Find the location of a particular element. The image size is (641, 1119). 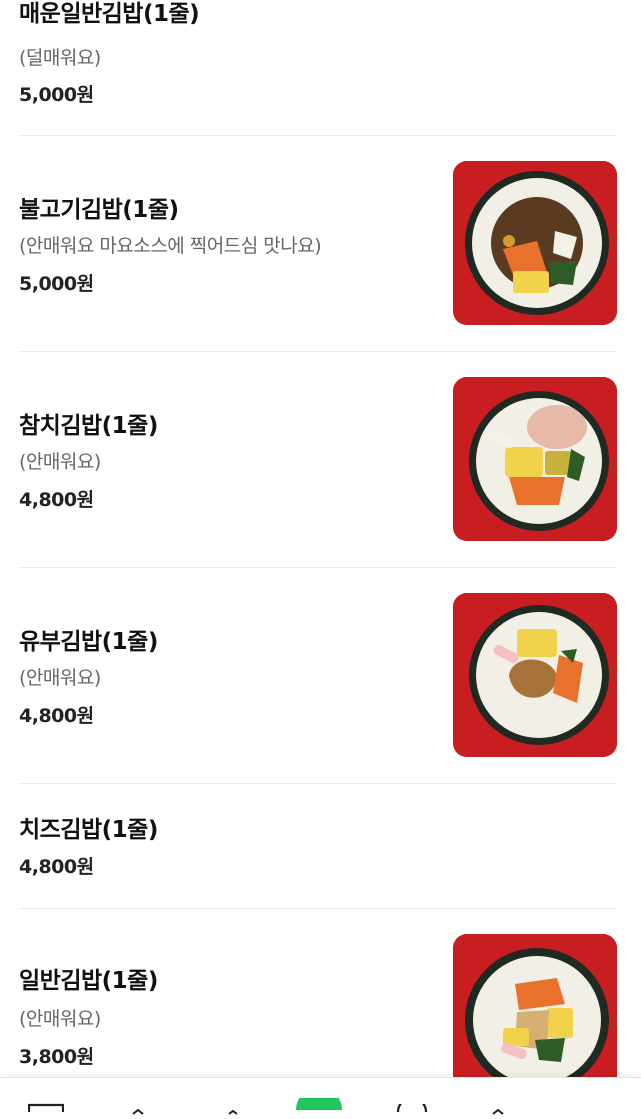

menu-item-desc: (안매워요 마요소스에 찍어드심 맛나요) is located at coordinates (170, 246).